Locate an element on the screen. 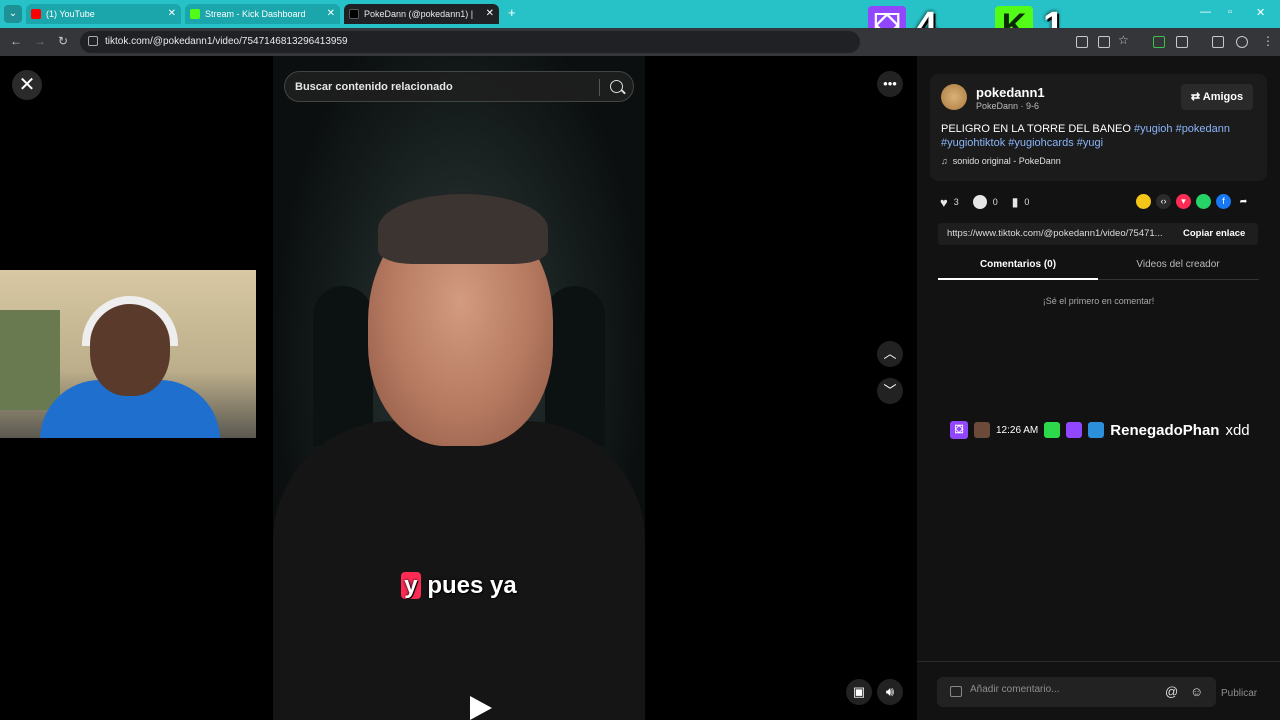  reload-icon: ↻ is located at coordinates (63, 41).